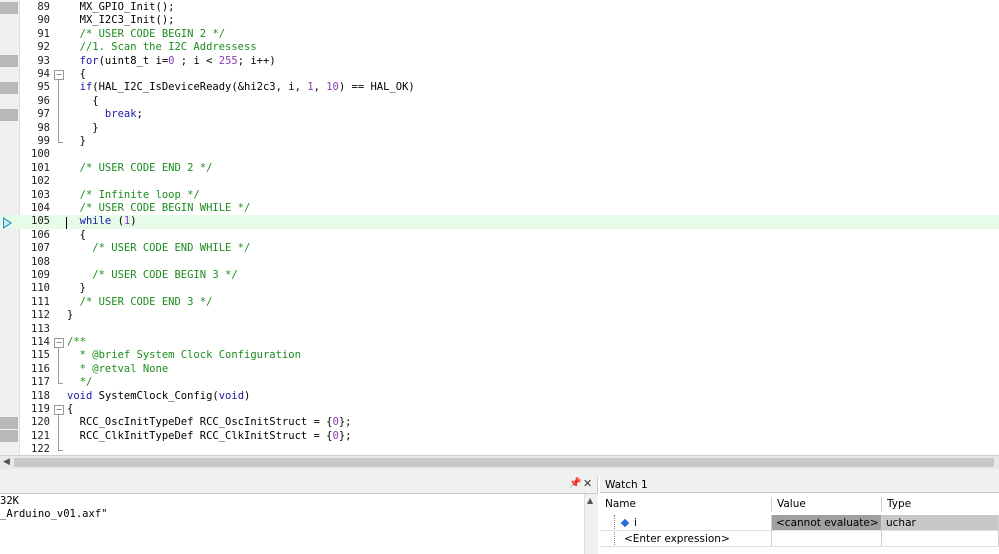  What do you see at coordinates (60, 142) in the screenshot?
I see `fold-guide-end` at bounding box center [60, 142].